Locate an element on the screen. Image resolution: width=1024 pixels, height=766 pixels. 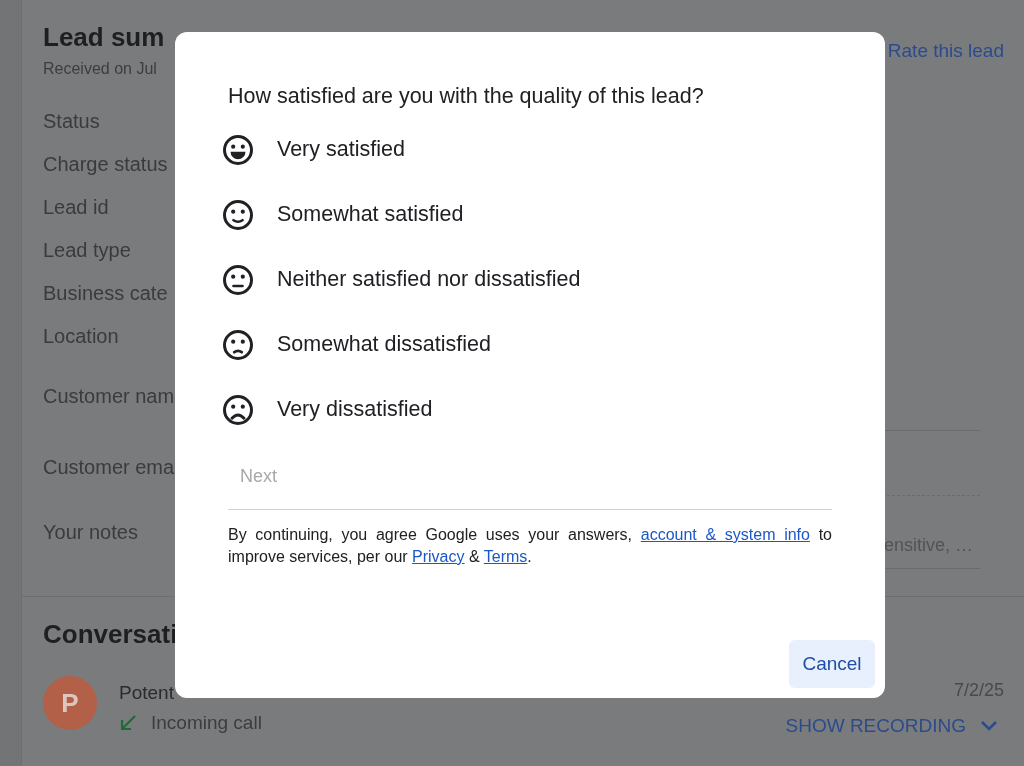
consent-link: Terms is located at coordinates (505, 556).